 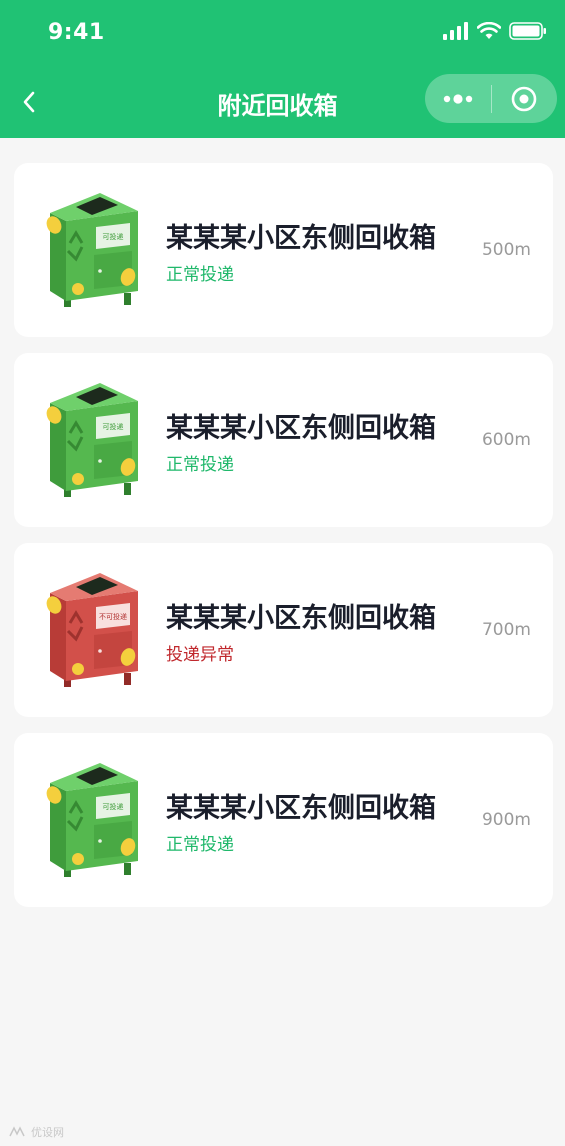 What do you see at coordinates (200, 655) in the screenshot?
I see `bin-status: 投递异常` at bounding box center [200, 655].